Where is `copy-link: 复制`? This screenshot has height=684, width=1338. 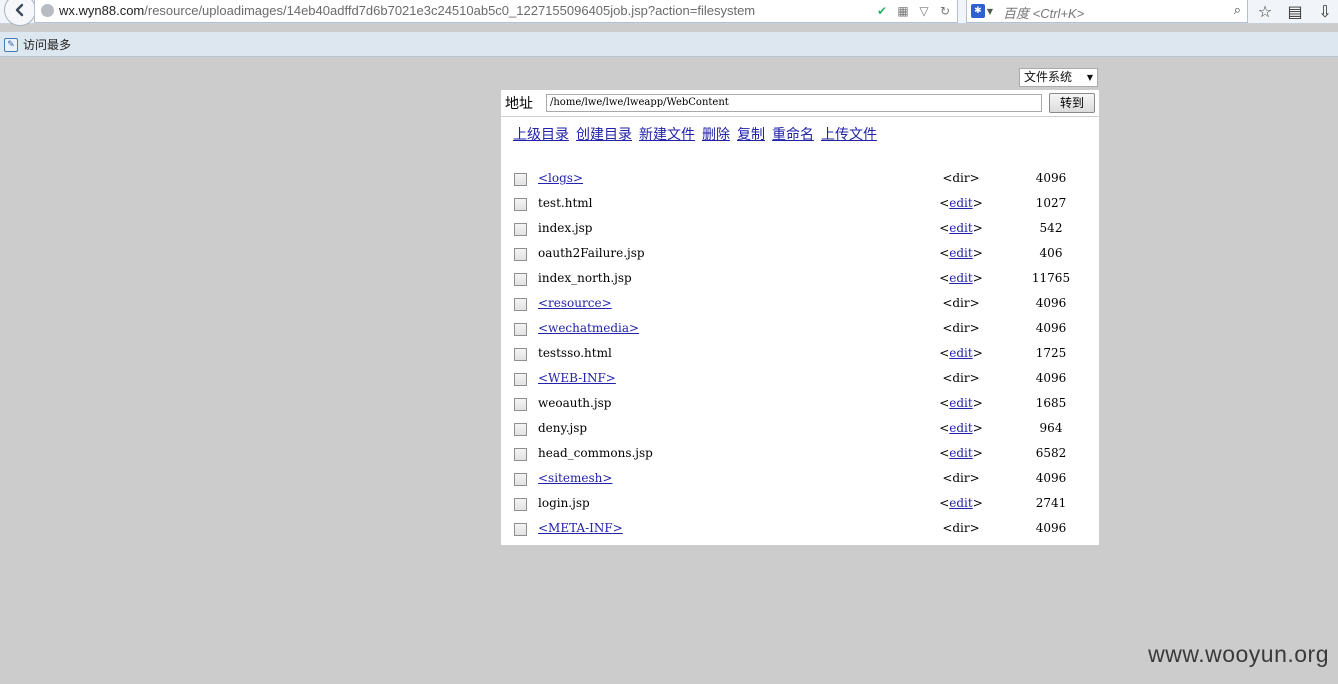
copy-link: 复制 is located at coordinates (751, 134).